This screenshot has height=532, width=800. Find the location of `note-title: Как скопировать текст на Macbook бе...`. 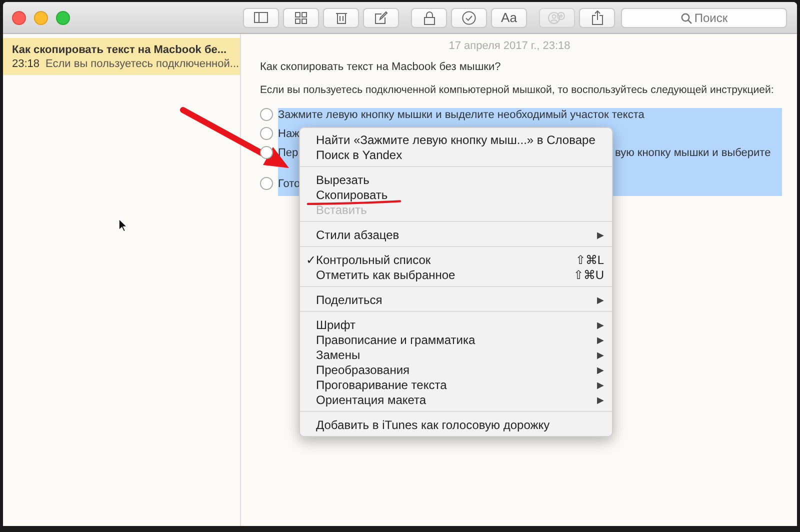

note-title: Как скопировать текст на Macbook бе... is located at coordinates (120, 50).